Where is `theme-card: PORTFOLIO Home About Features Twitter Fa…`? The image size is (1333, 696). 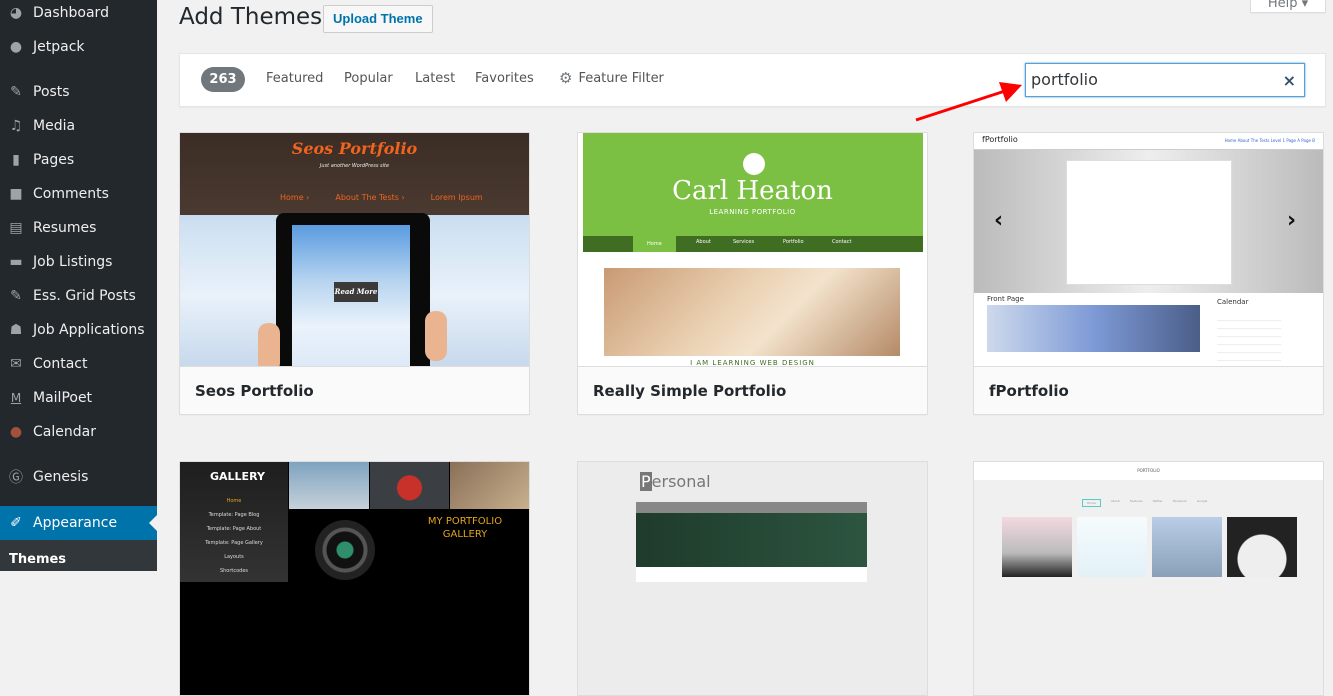
theme-card: PORTFOLIO Home About Features Twitter Fa… is located at coordinates (1148, 578).